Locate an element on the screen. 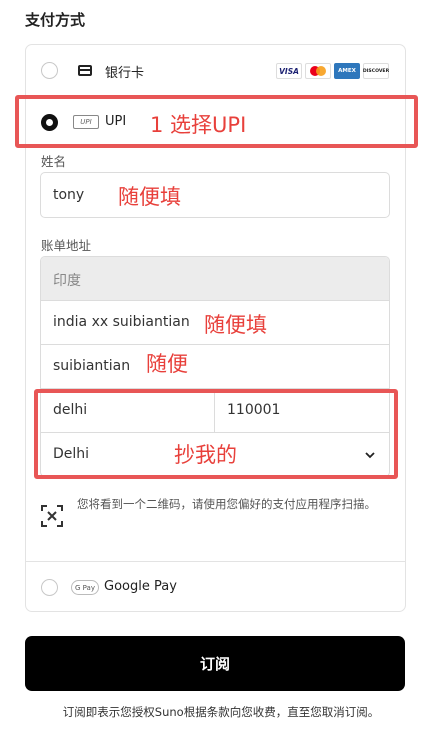 The image size is (442, 742). country-field: 印度 is located at coordinates (215, 279).